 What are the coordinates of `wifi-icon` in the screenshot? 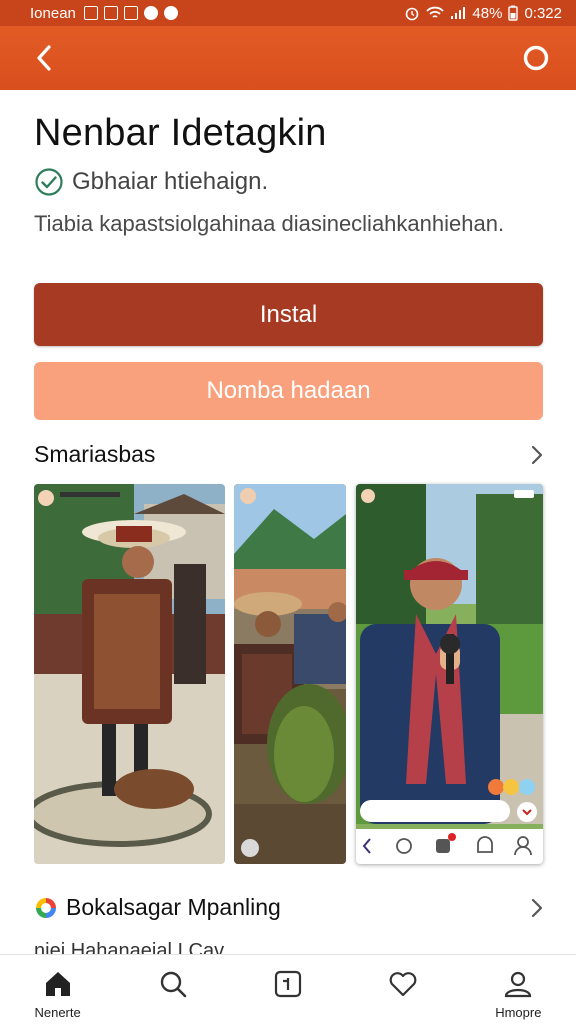 It's located at (435, 12).